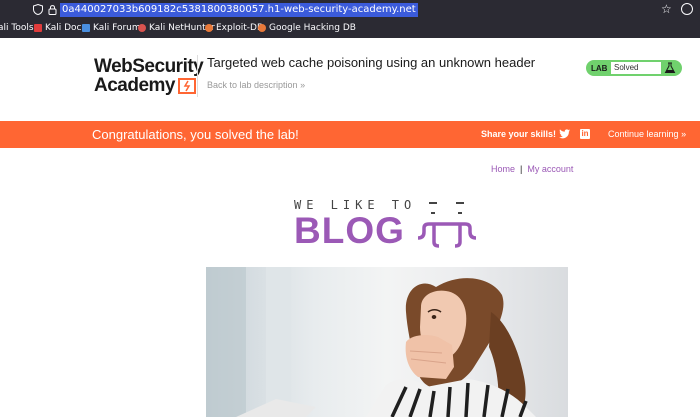 The image size is (700, 417). What do you see at coordinates (66, 28) in the screenshot?
I see `bookmark-label: Kali Docs` at bounding box center [66, 28].